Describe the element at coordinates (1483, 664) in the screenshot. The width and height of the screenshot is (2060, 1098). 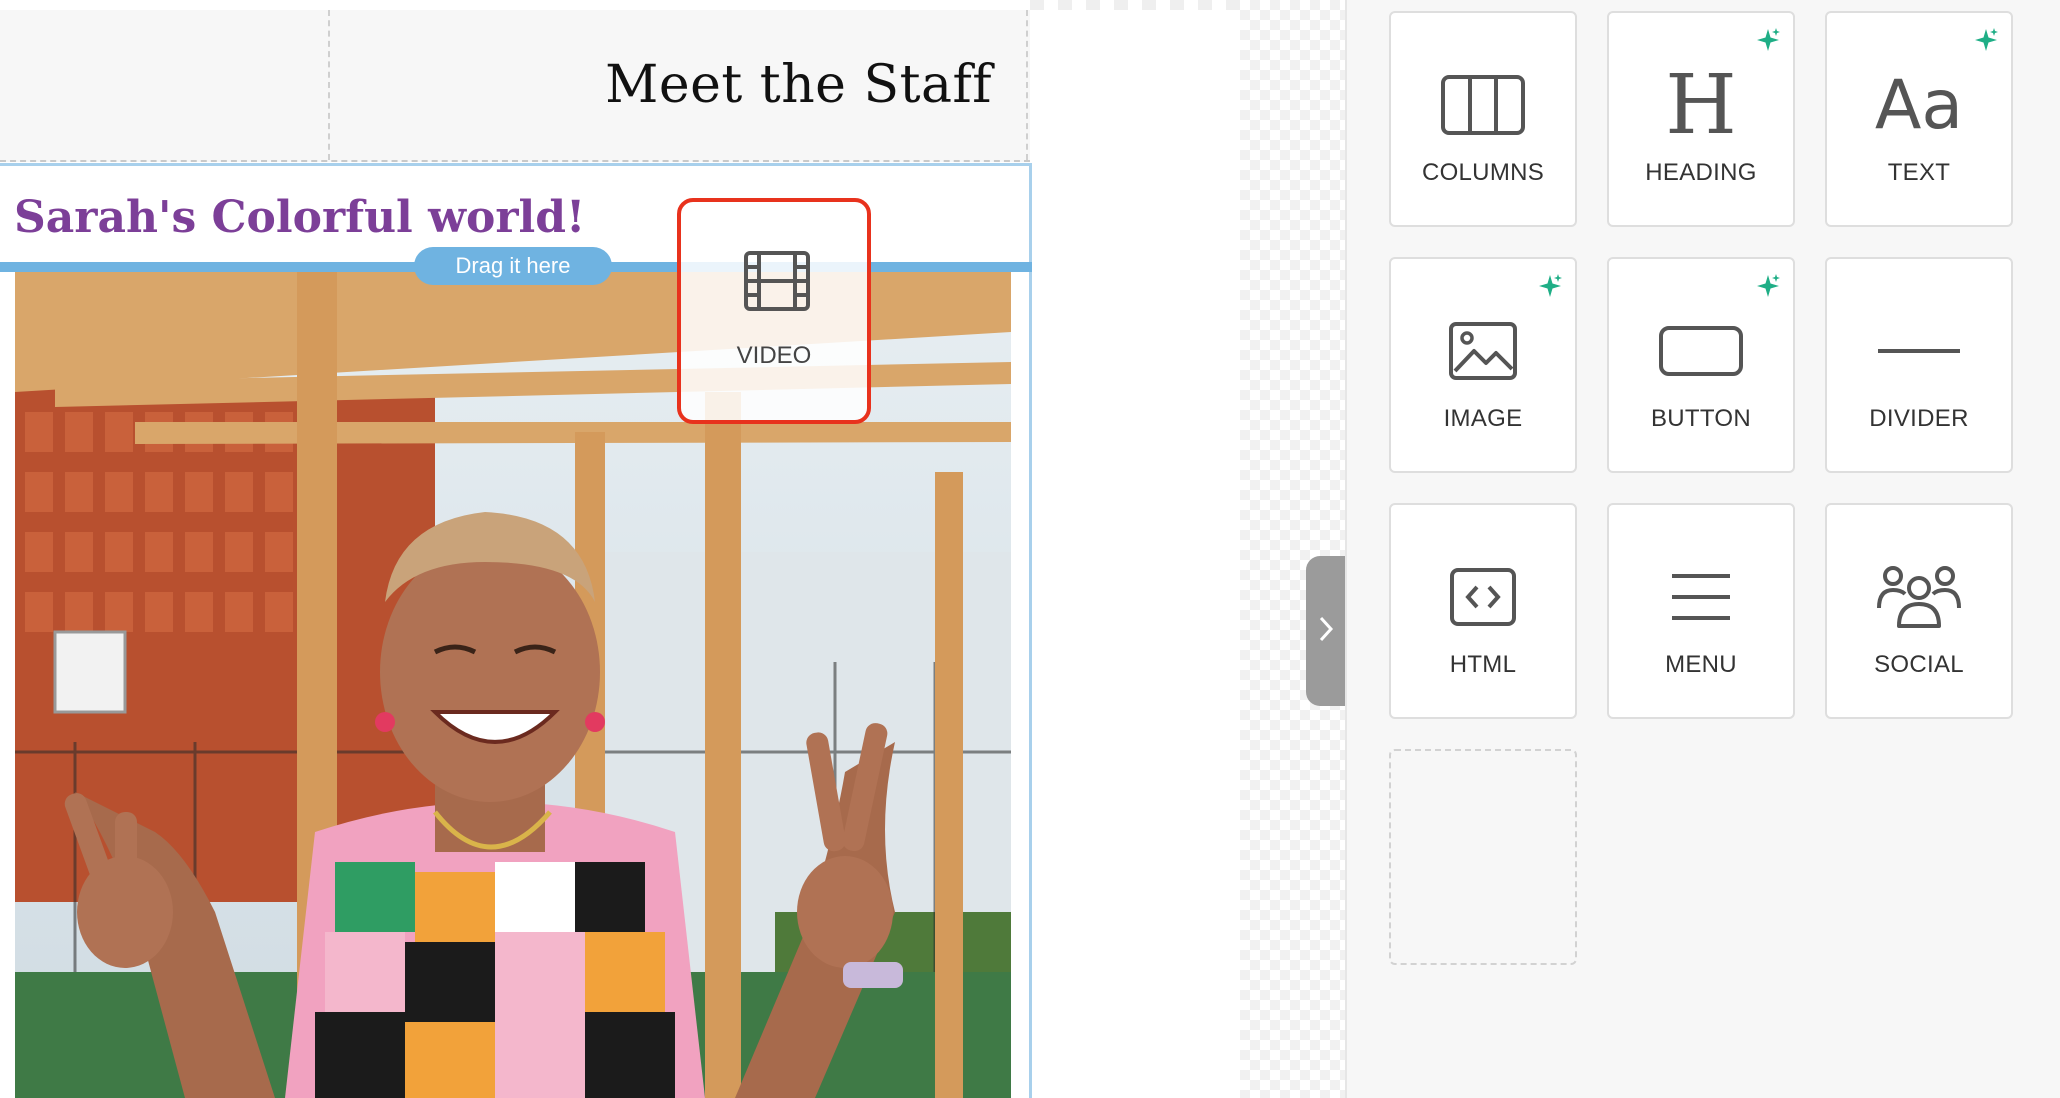
I see `block-label: HTML` at that location.